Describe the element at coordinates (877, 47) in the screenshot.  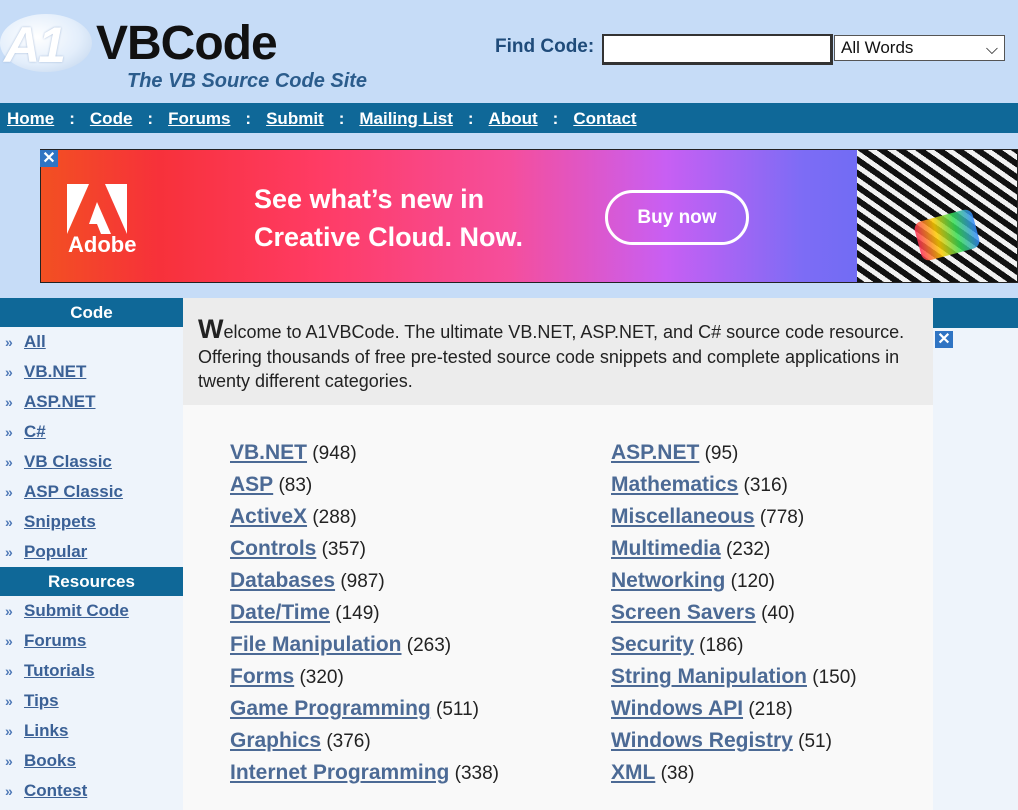
I see `search-scope-value: All Words` at that location.